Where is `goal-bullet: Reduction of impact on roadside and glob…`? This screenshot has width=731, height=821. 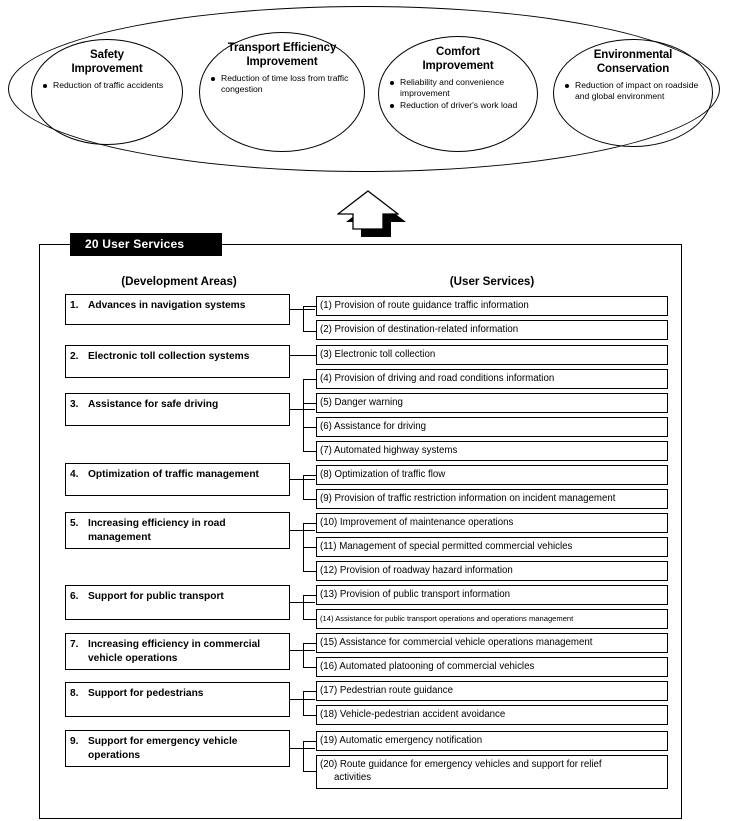 goal-bullet: Reduction of impact on roadside and glob… is located at coordinates (634, 91).